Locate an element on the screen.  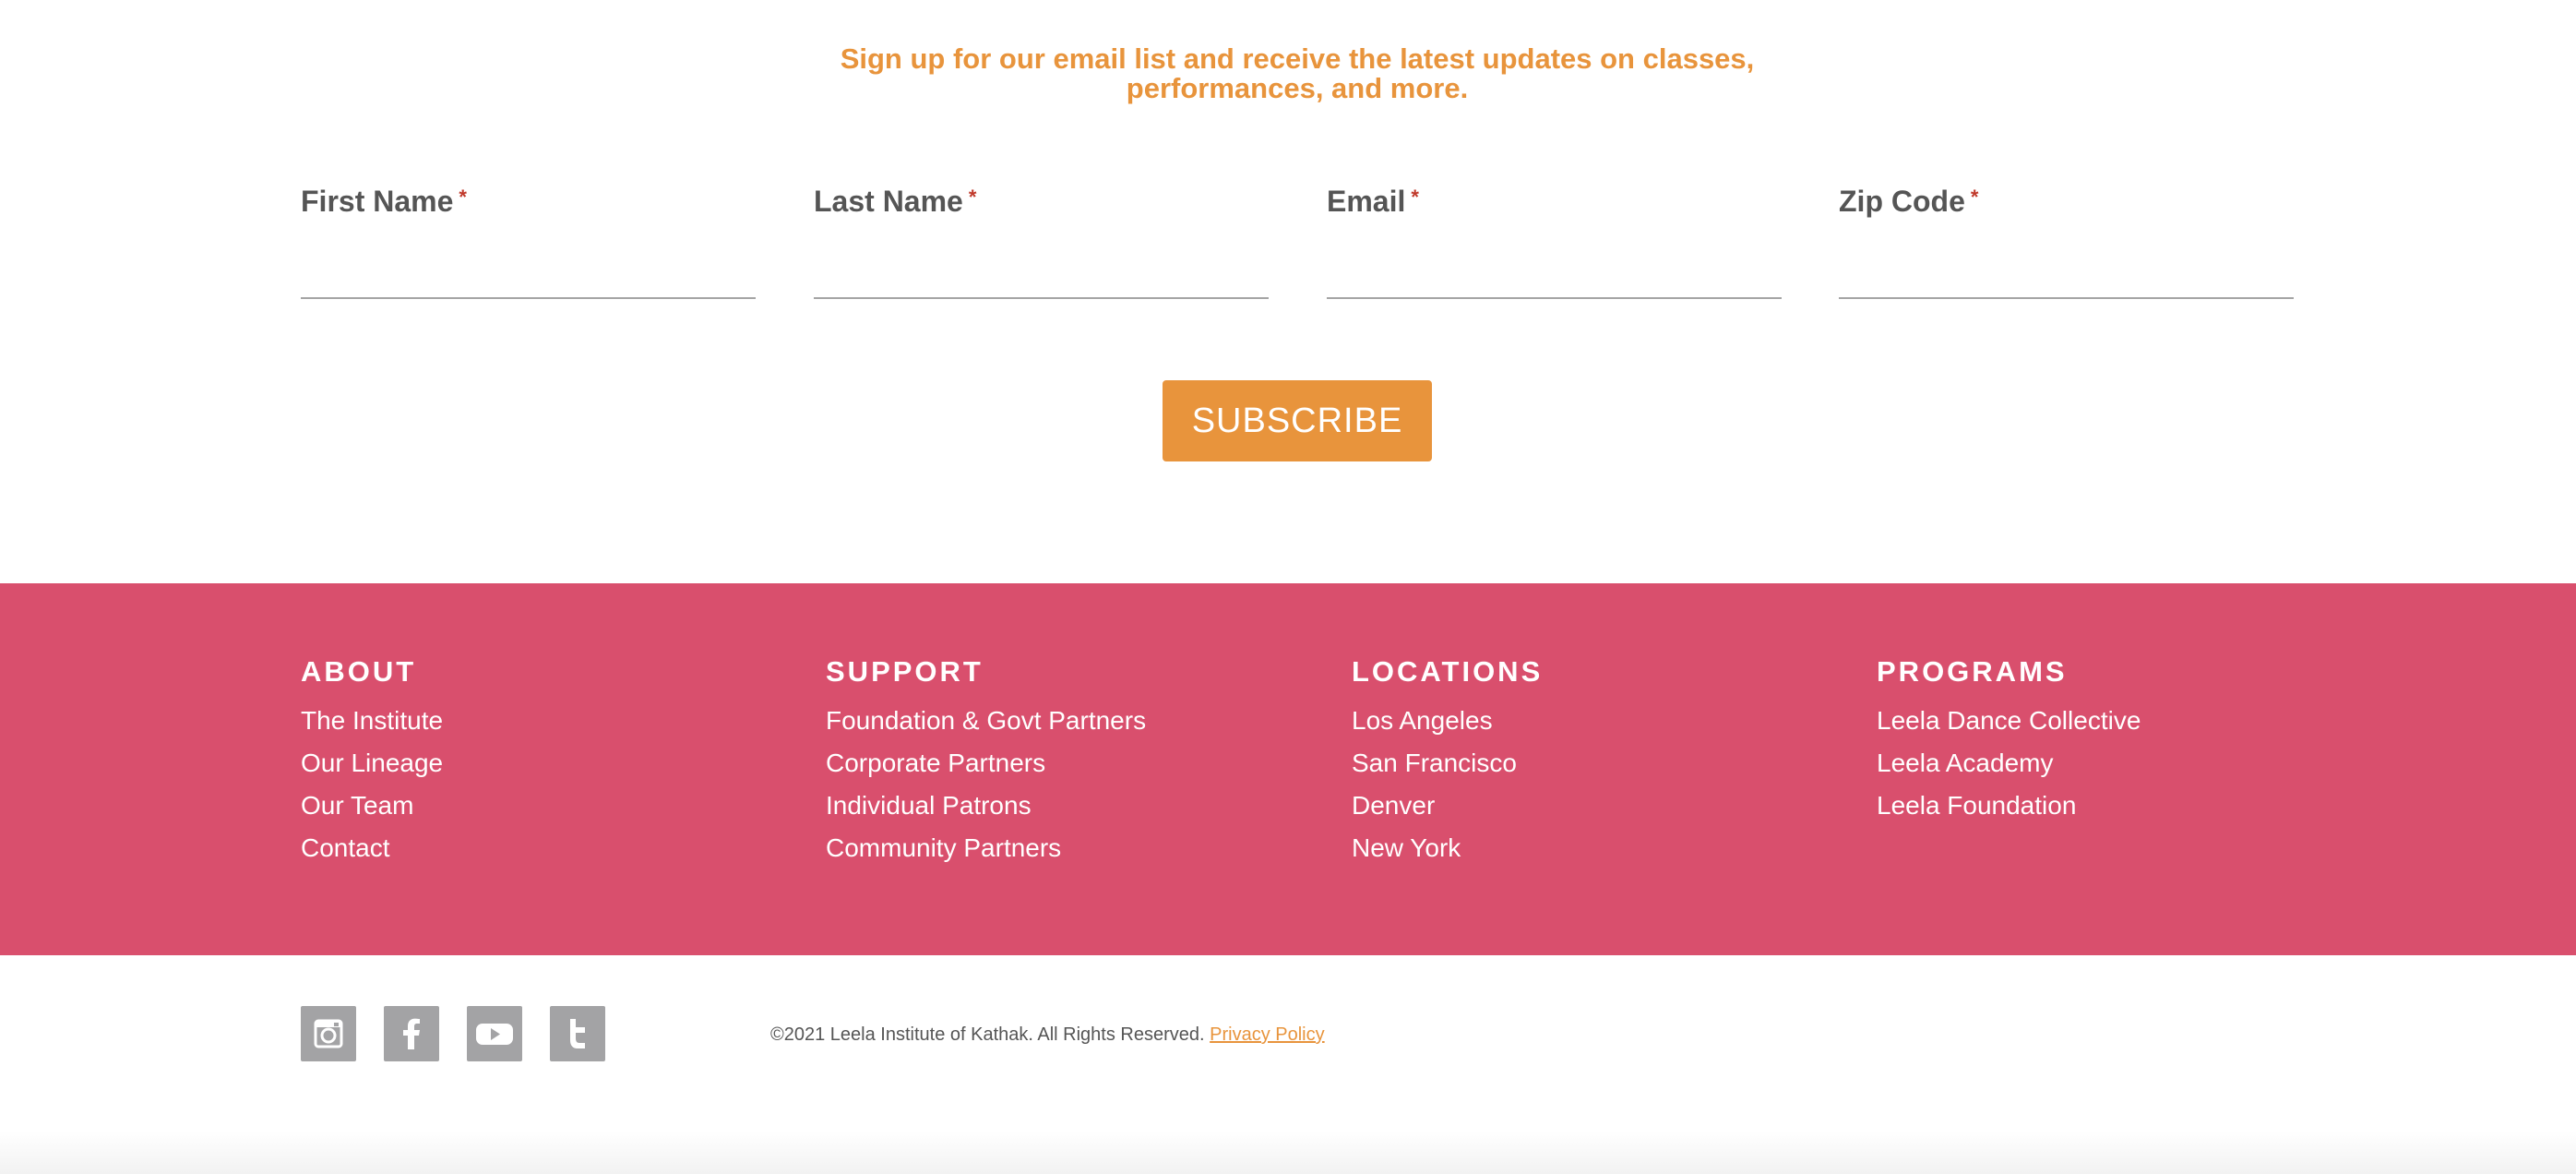
footer-link-new-york: New York is located at coordinates (1406, 847).